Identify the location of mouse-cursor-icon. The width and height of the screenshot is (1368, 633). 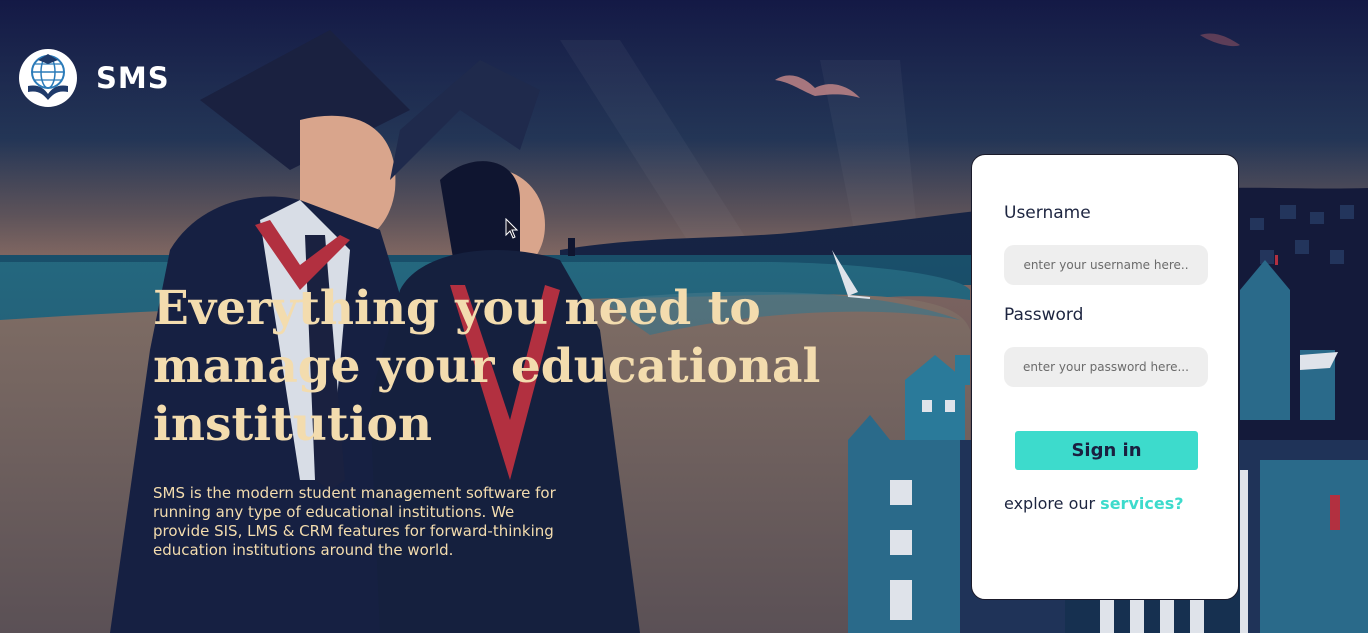
(512, 228).